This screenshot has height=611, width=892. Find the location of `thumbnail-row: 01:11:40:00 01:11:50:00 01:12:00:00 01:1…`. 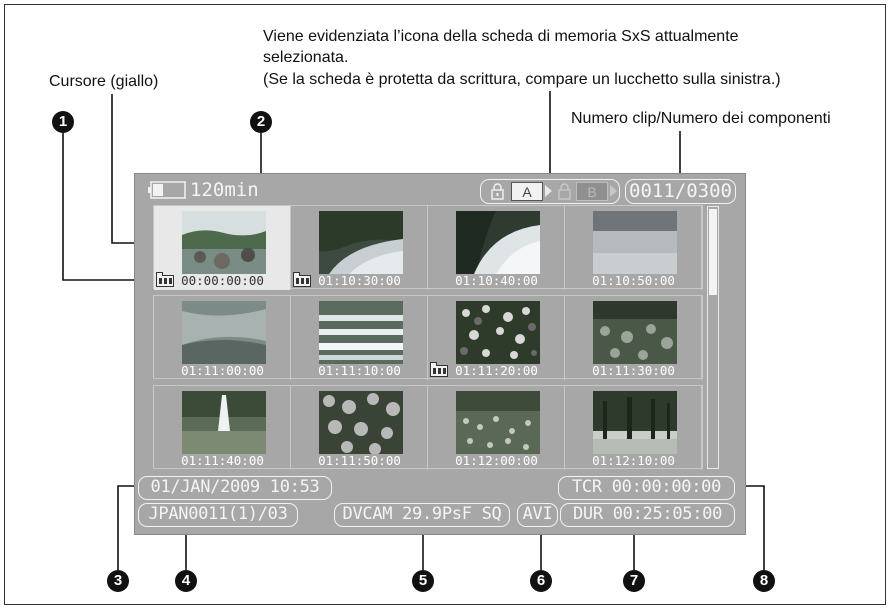

thumbnail-row: 01:11:40:00 01:11:50:00 01:12:00:00 01:1… is located at coordinates (428, 427).